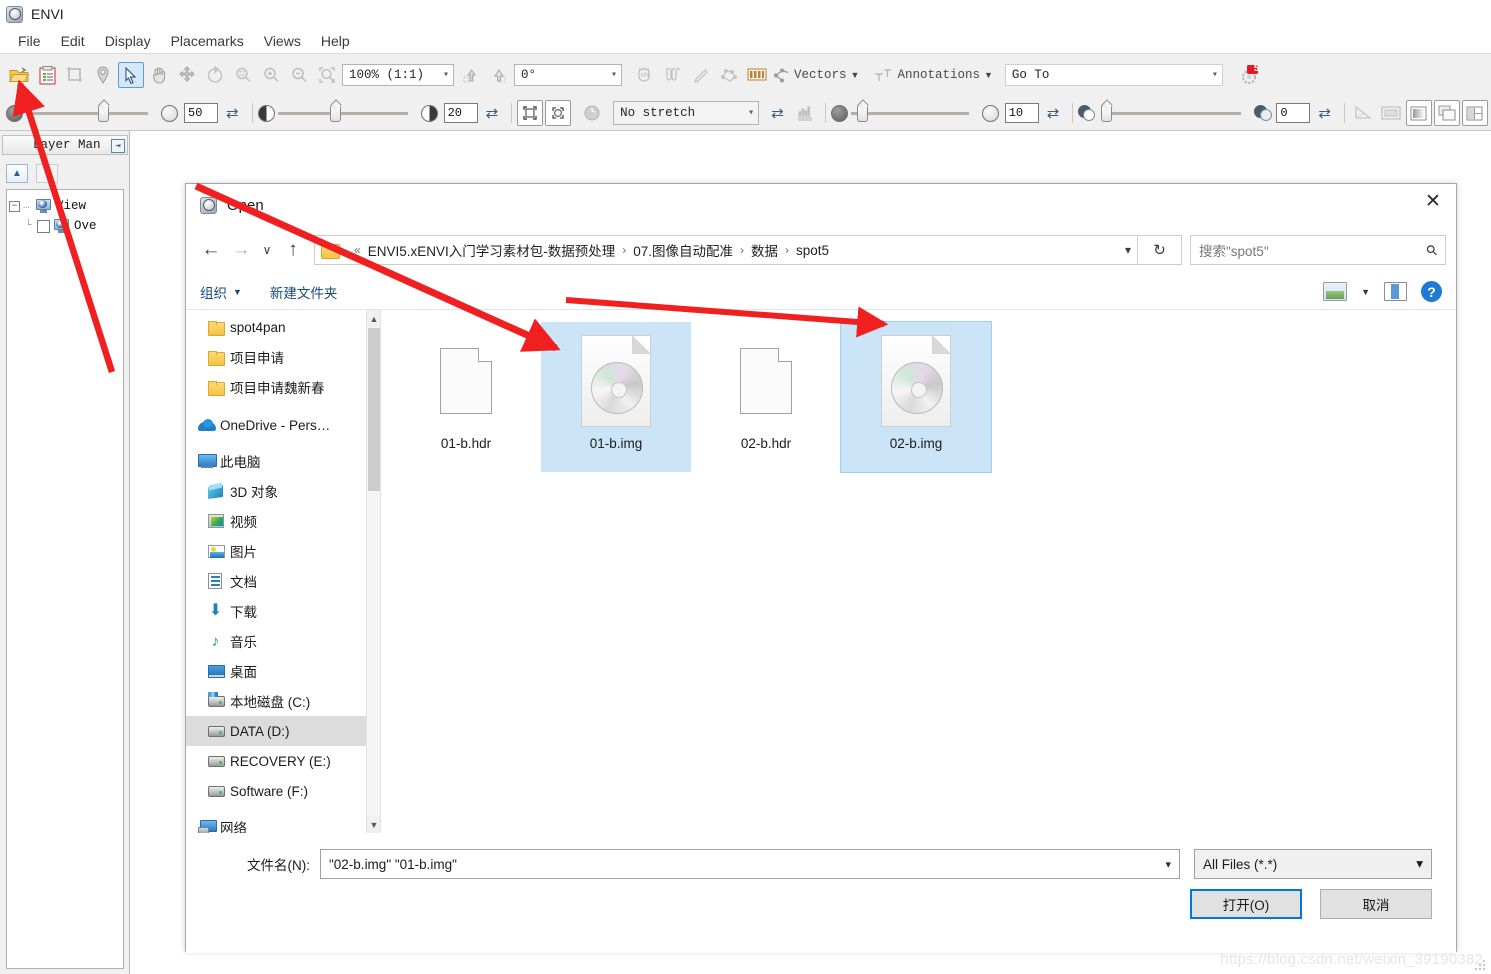 The image size is (1491, 974). Describe the element at coordinates (820, 75) in the screenshot. I see `vectors-label: Vectors` at that location.